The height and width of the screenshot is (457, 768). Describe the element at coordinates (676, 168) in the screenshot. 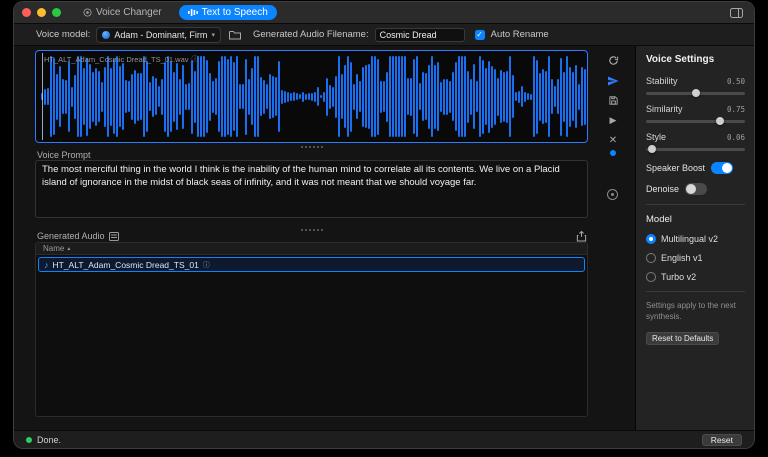

I see `speaker-boost-label: Speaker Boost` at that location.